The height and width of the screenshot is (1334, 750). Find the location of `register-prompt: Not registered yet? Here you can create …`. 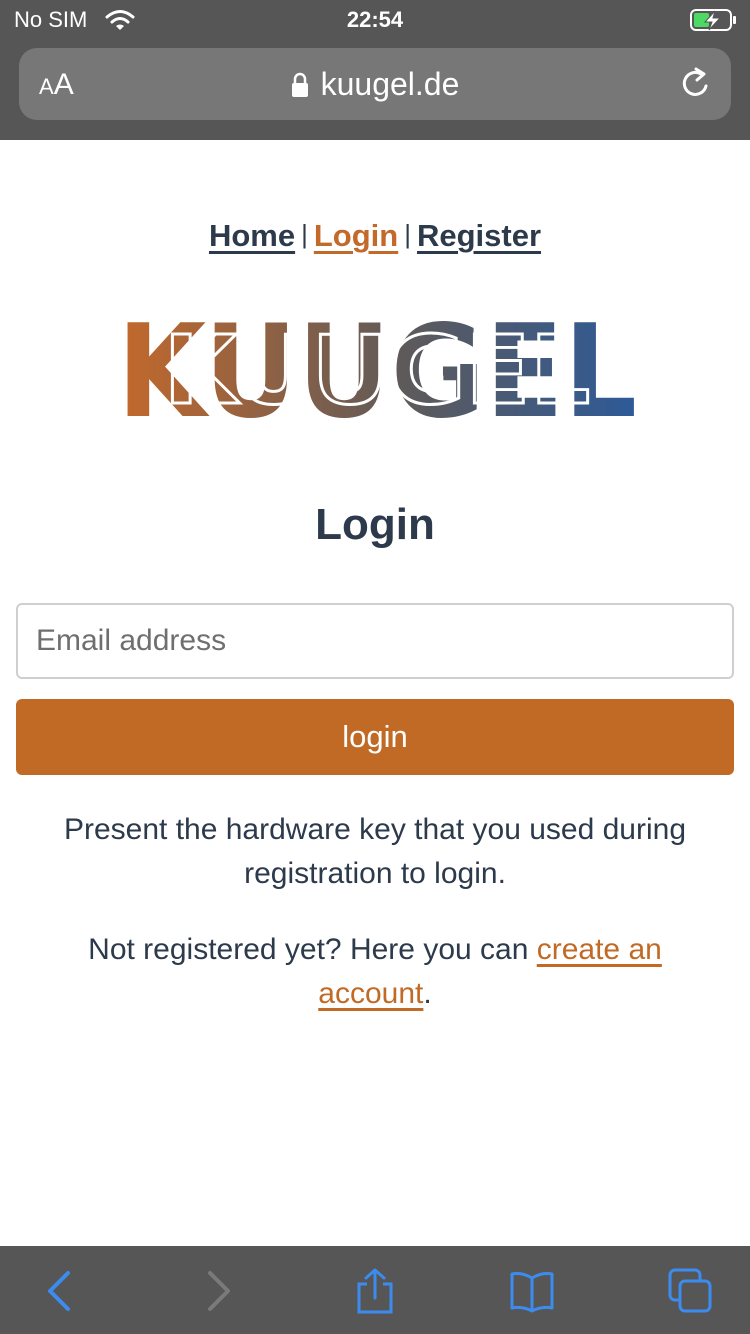

register-prompt: Not registered yet? Here you can create … is located at coordinates (375, 972).